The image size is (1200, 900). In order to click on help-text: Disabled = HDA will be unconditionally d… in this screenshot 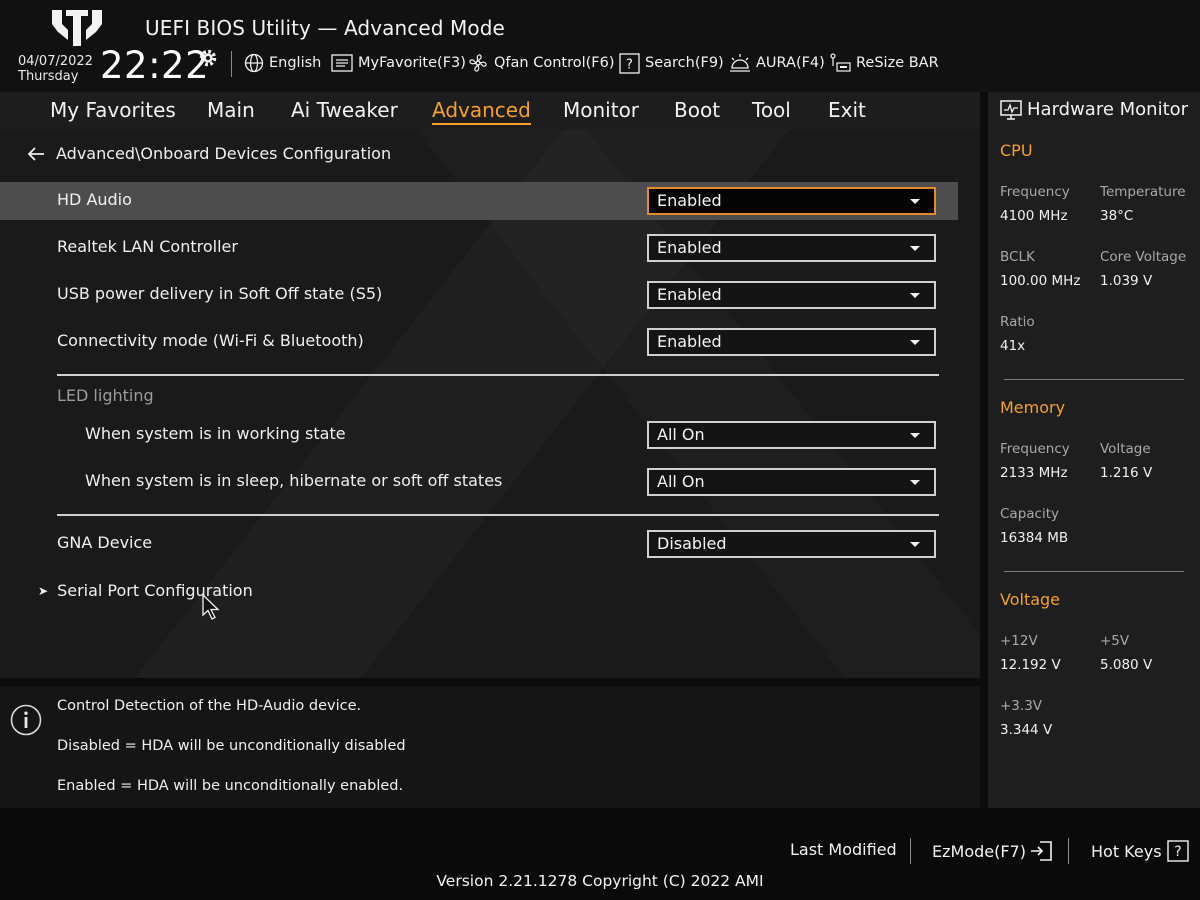, I will do `click(231, 746)`.